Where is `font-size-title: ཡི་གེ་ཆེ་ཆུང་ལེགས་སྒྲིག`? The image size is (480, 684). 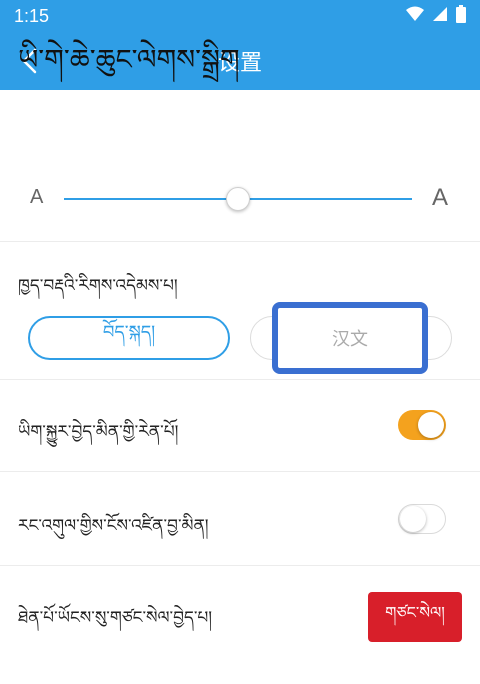
font-size-title: ཡི་གེ་ཆེ་ཆུང་ལེགས་སྒྲིག is located at coordinates (129, 59).